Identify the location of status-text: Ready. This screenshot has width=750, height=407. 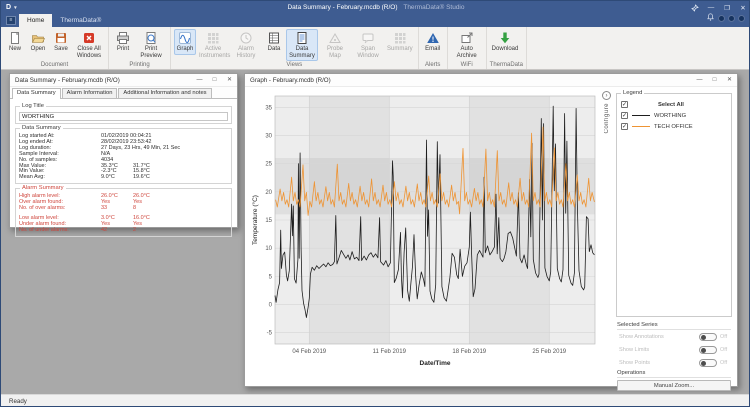
(18, 401).